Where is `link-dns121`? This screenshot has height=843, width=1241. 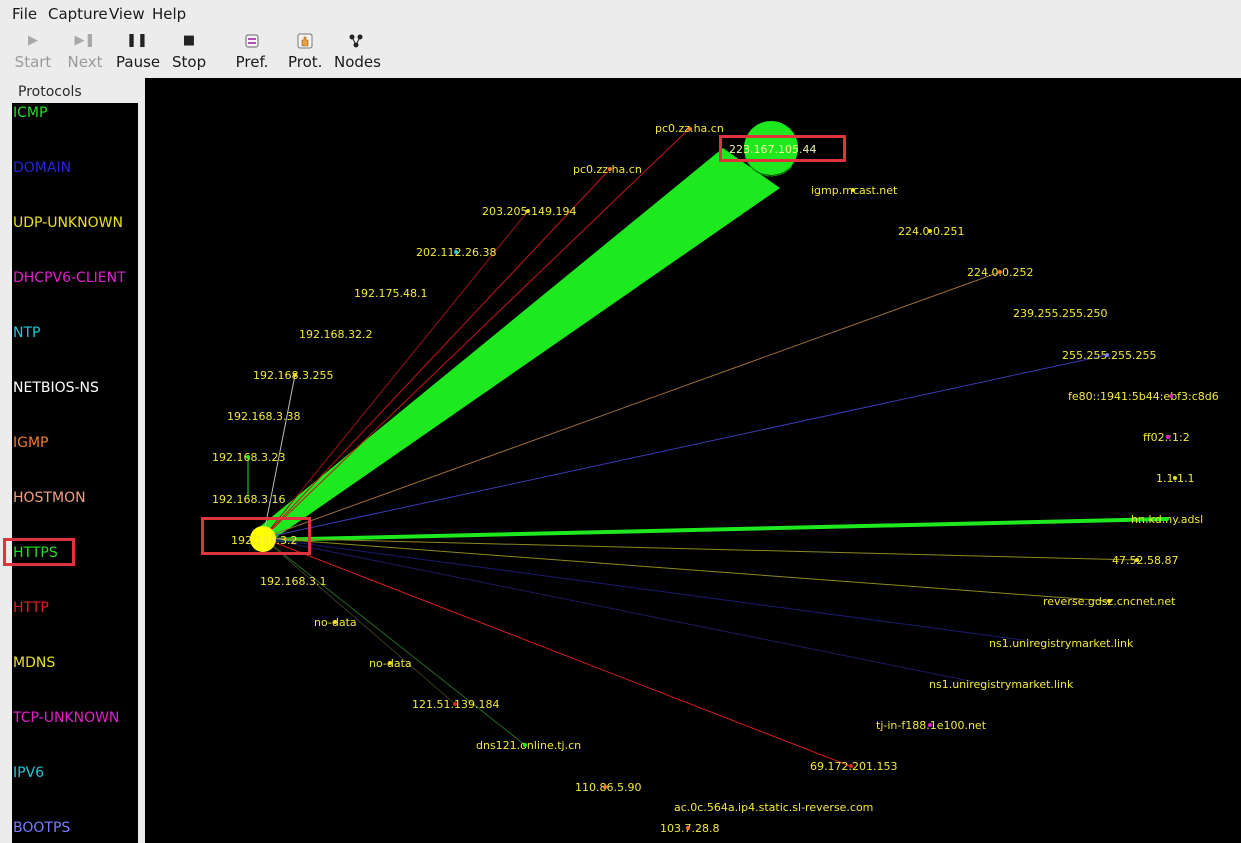 link-dns121 is located at coordinates (394, 641).